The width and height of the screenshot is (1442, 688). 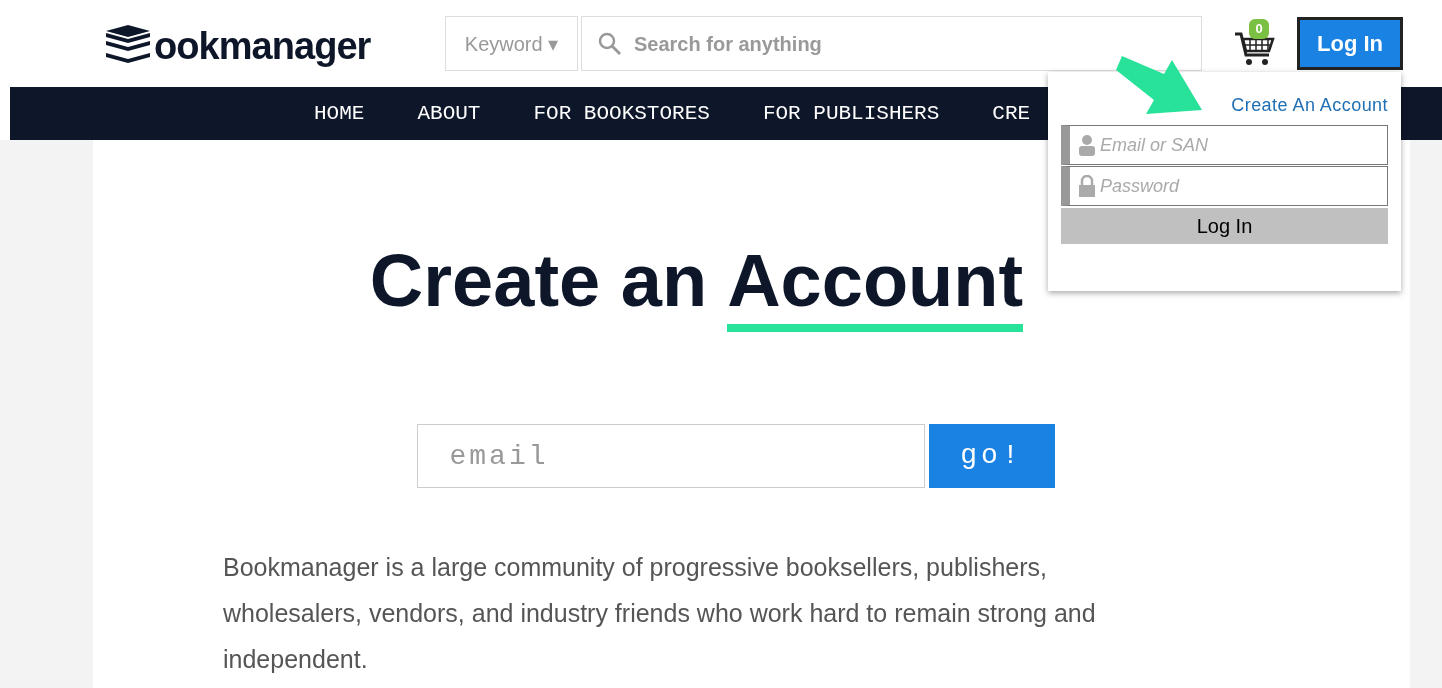 What do you see at coordinates (621, 113) in the screenshot?
I see `nav-link: FOR BOOKSTORES` at bounding box center [621, 113].